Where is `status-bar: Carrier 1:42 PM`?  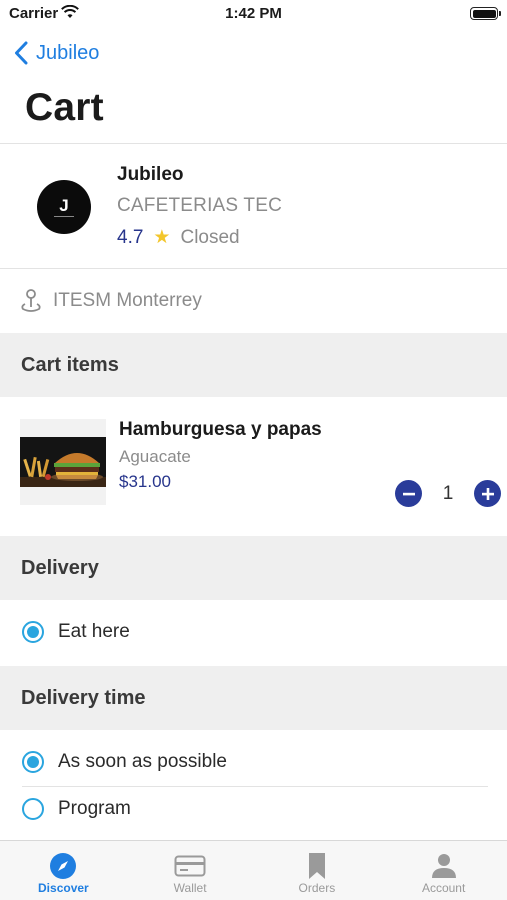
status-bar: Carrier 1:42 PM is located at coordinates (253, 14).